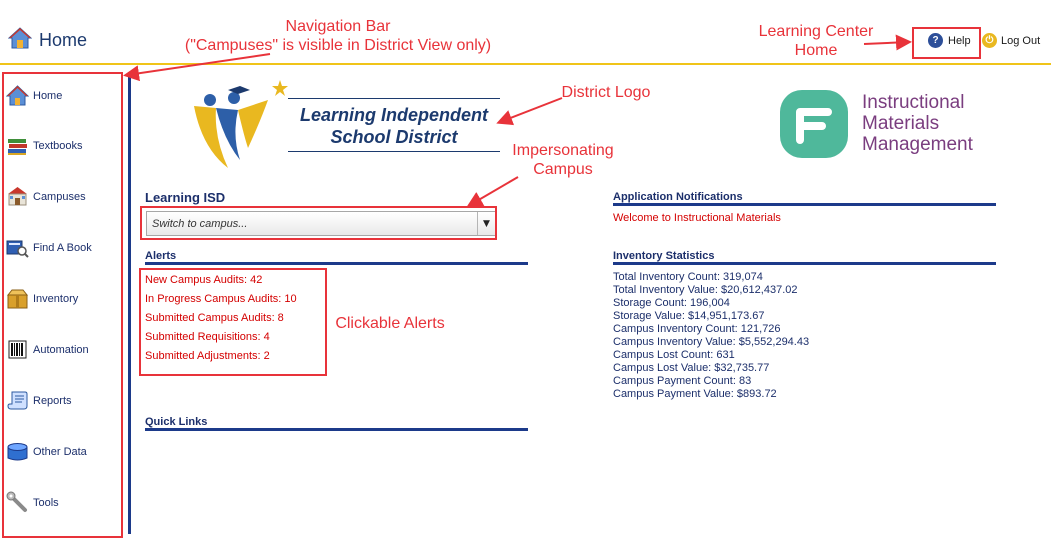 The height and width of the screenshot is (546, 1051). What do you see at coordinates (129, 303) in the screenshot?
I see `sidebar-divider` at bounding box center [129, 303].